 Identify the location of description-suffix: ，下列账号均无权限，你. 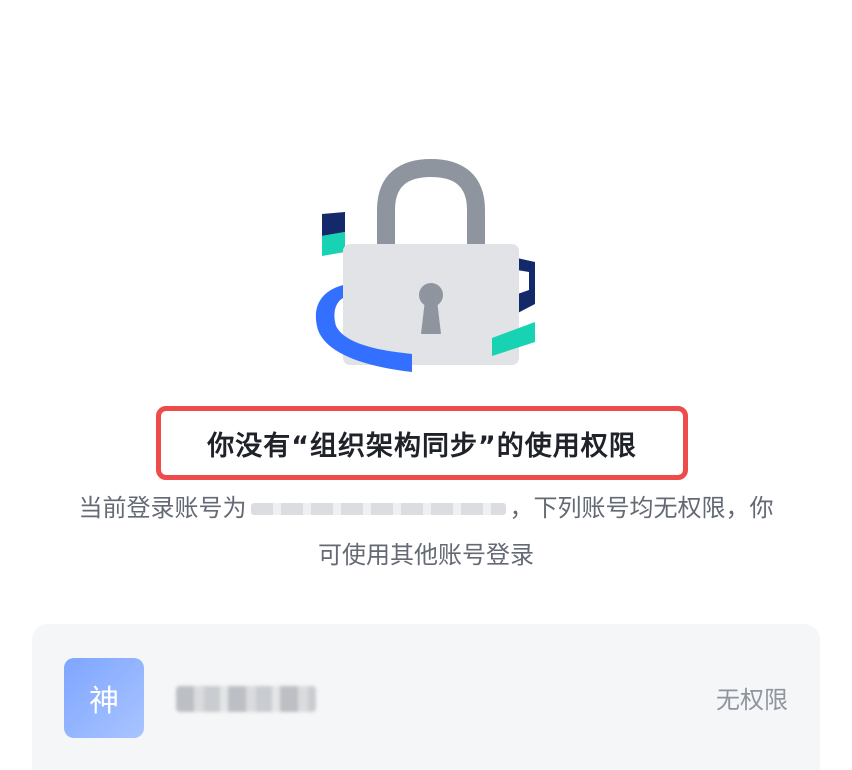
(641, 508).